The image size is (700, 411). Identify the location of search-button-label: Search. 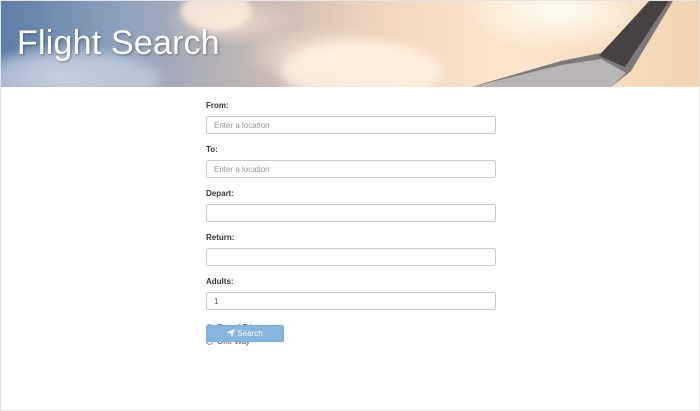
(250, 333).